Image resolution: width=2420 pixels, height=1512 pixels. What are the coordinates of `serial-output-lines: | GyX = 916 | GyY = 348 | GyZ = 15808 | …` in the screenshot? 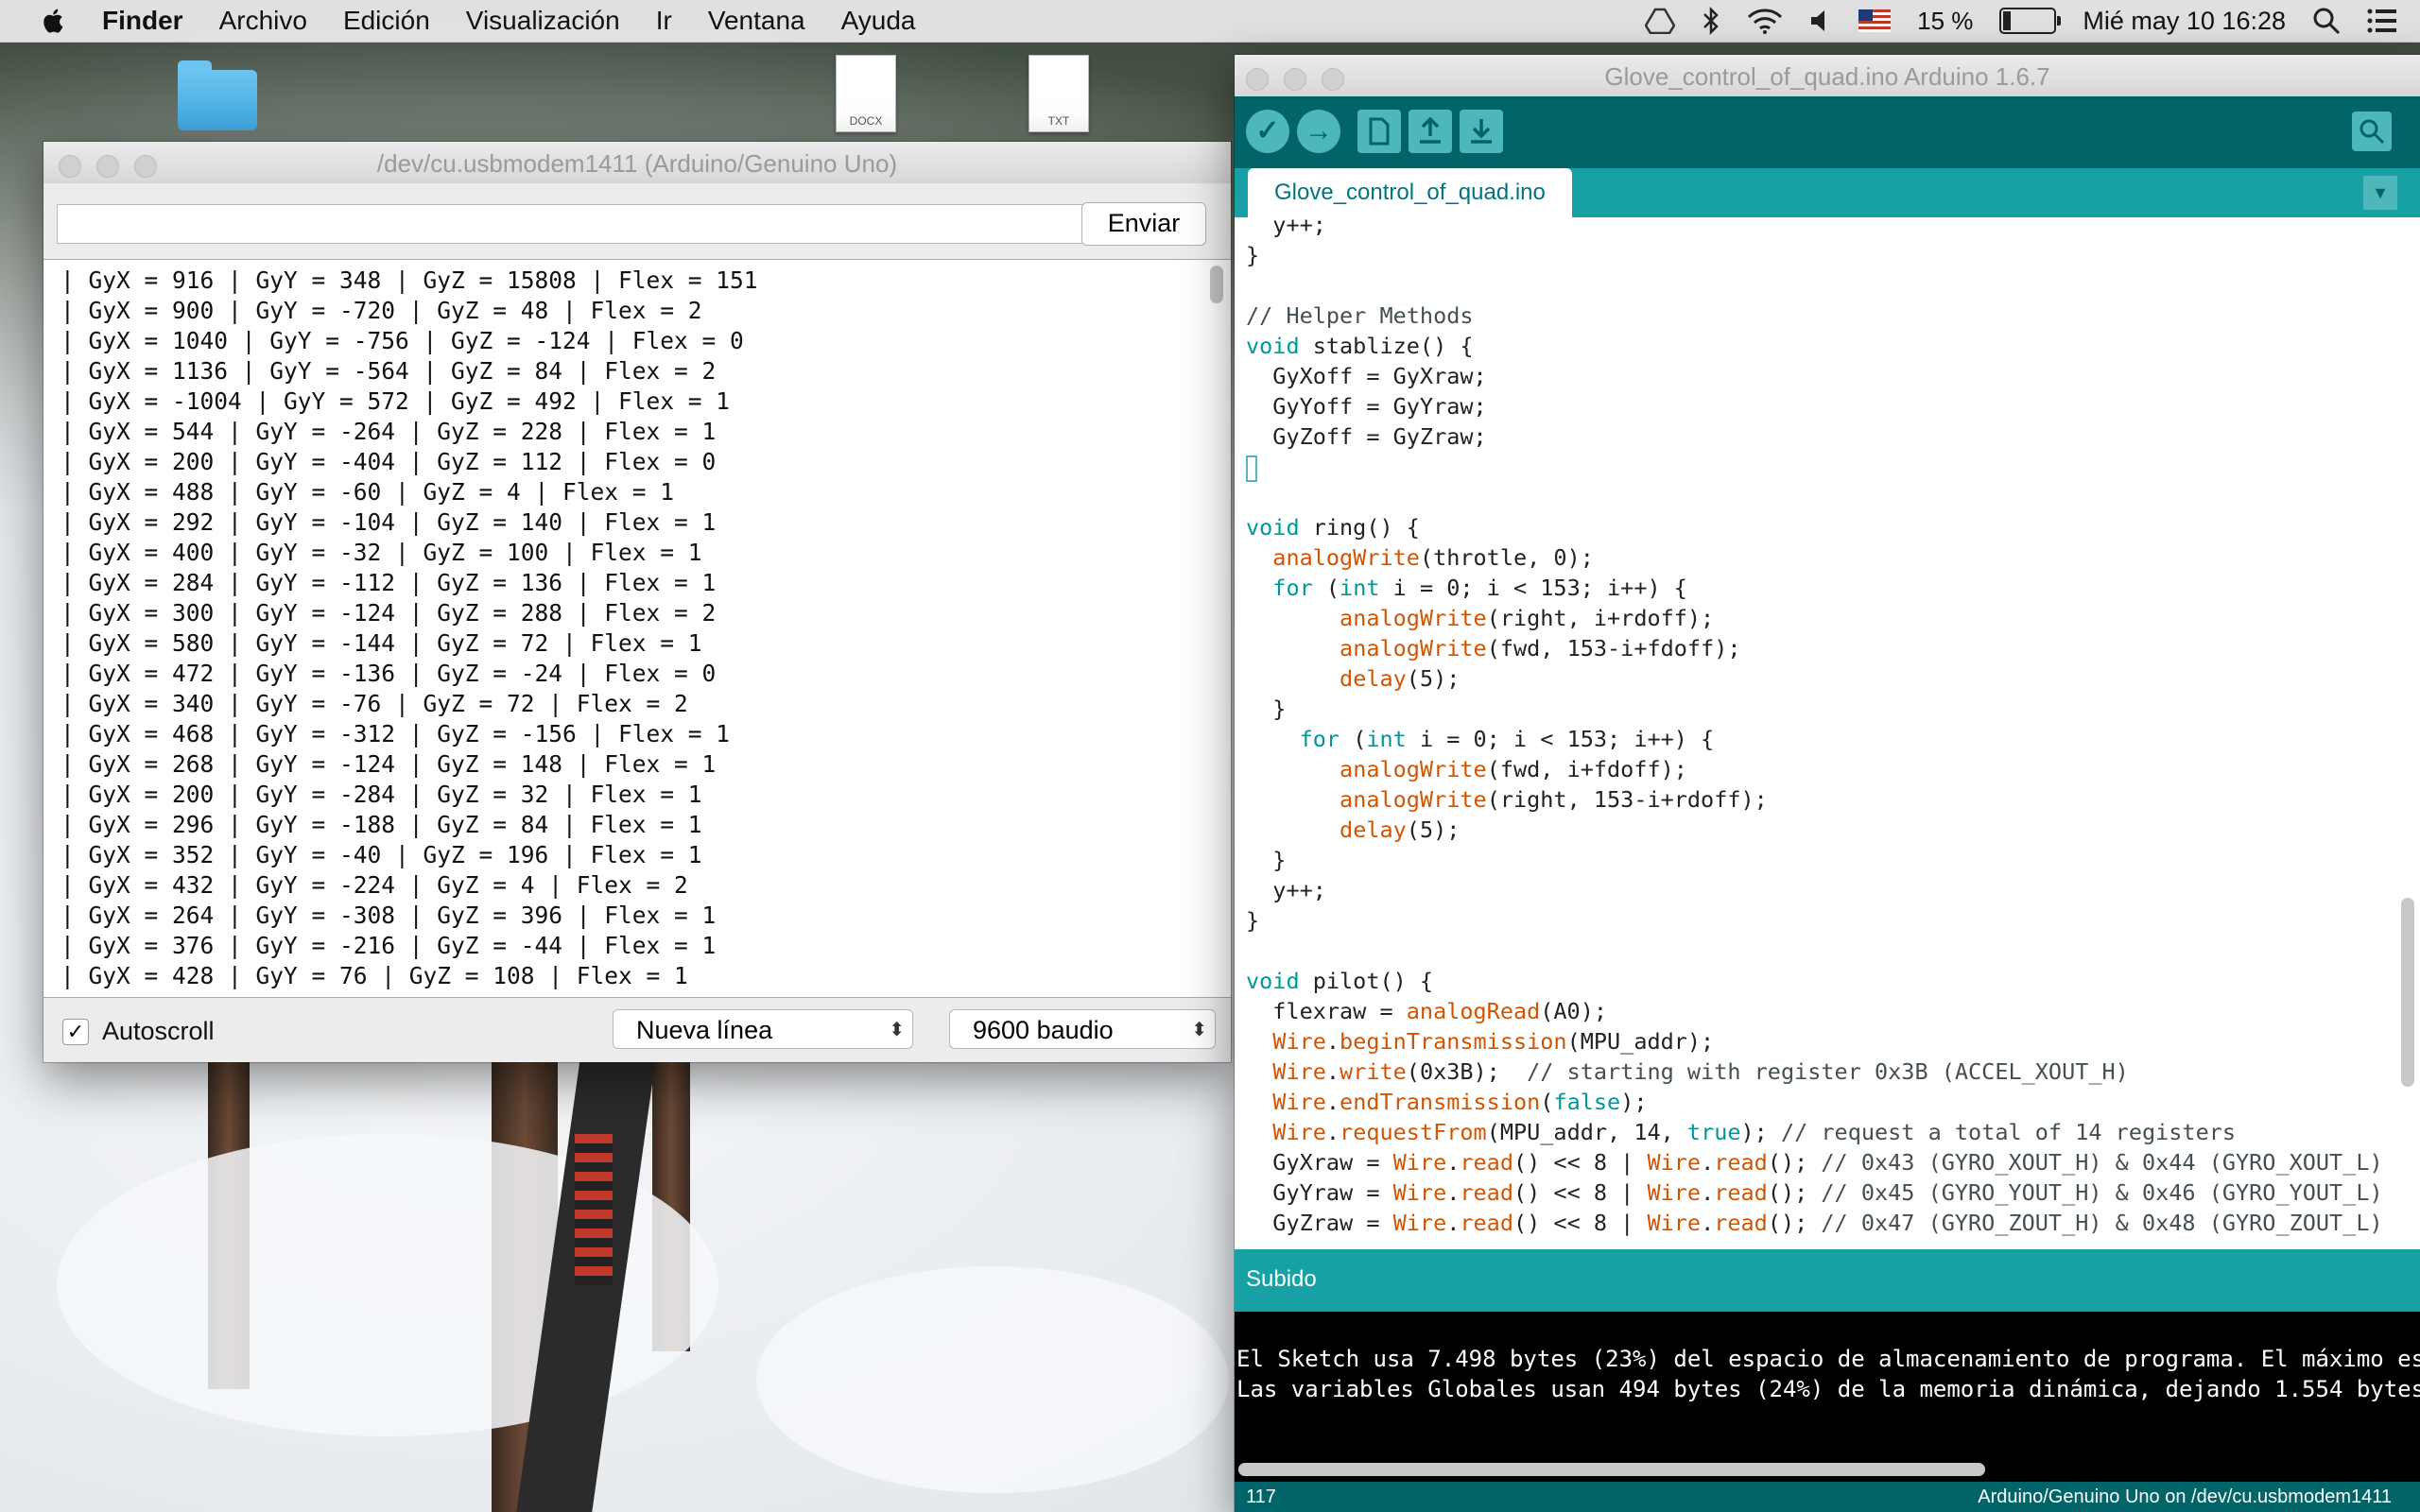 It's located at (409, 628).